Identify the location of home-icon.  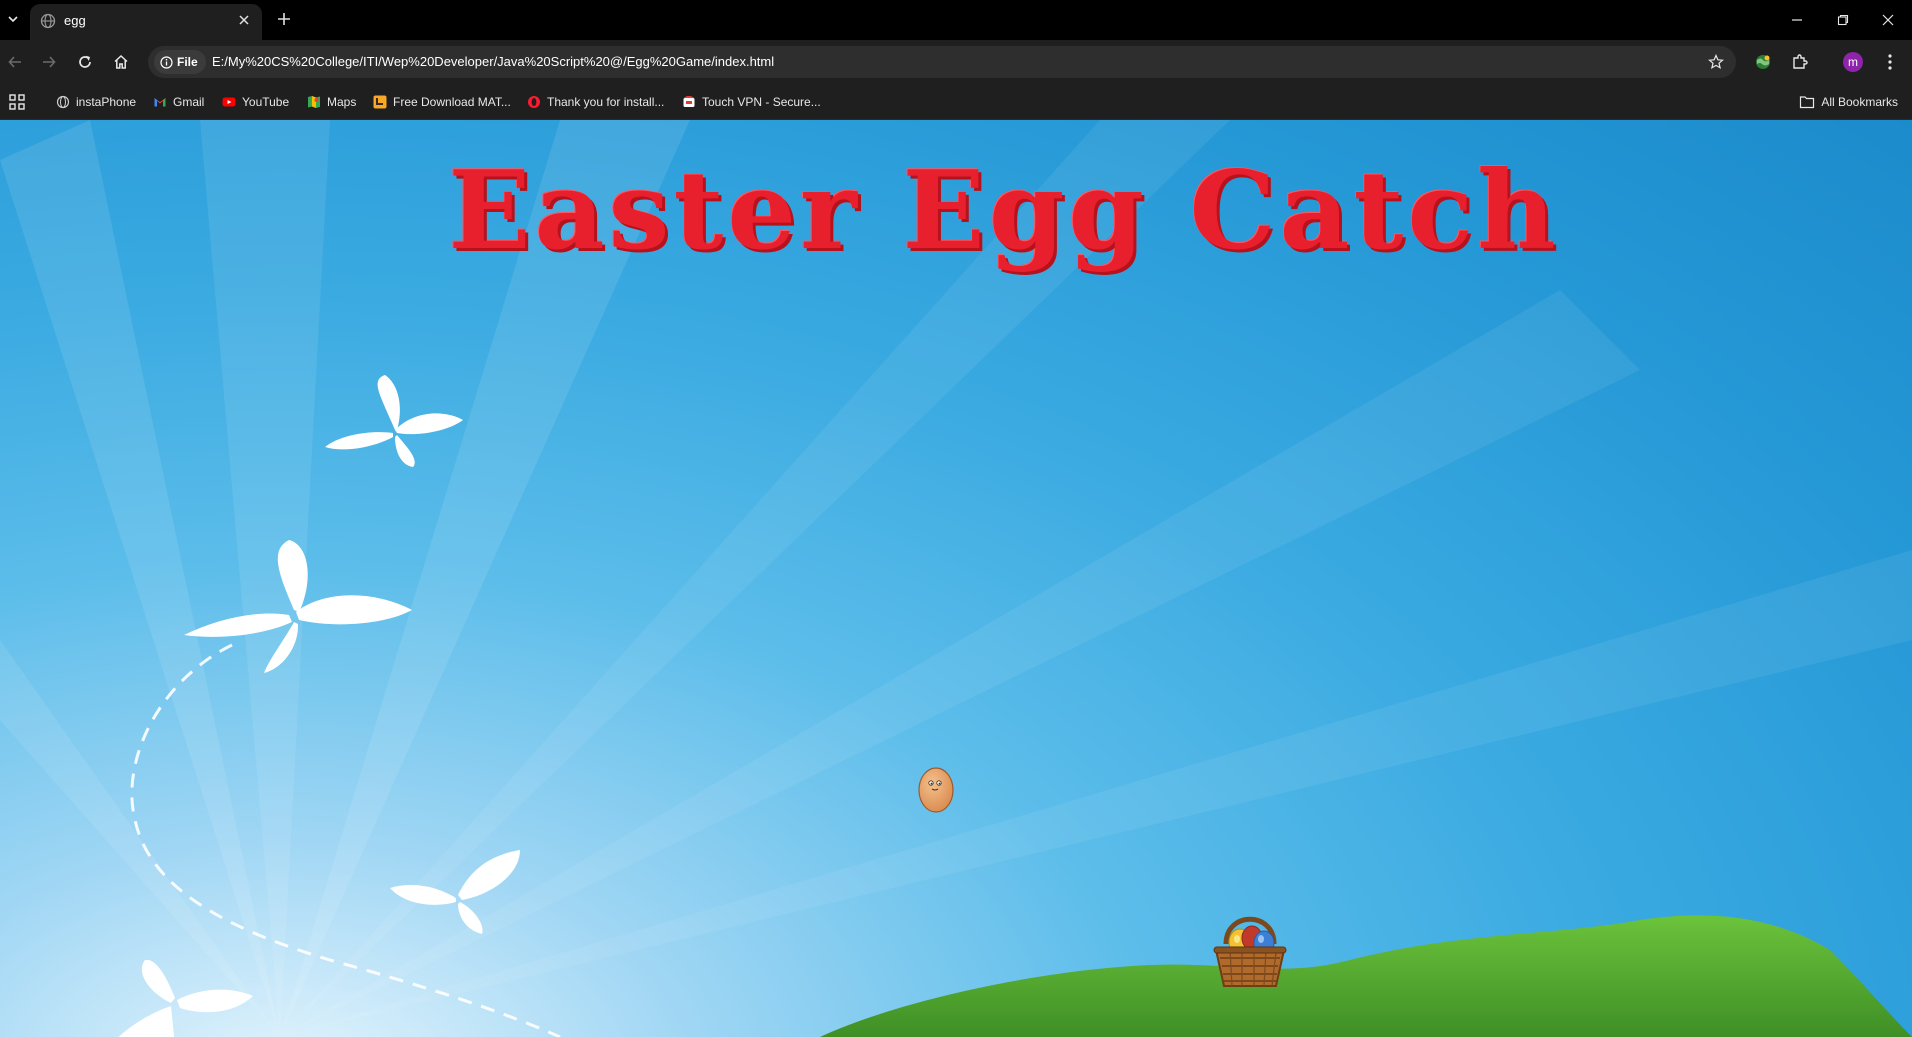
(121, 61).